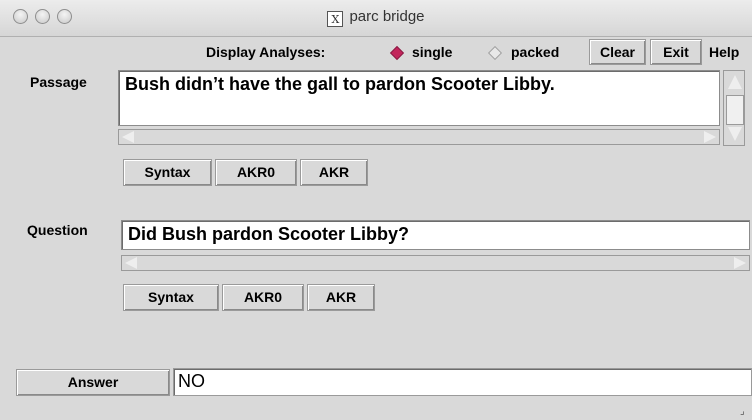 Image resolution: width=752 pixels, height=420 pixels. I want to click on window-title: Xparc bridge, so click(376, 17).